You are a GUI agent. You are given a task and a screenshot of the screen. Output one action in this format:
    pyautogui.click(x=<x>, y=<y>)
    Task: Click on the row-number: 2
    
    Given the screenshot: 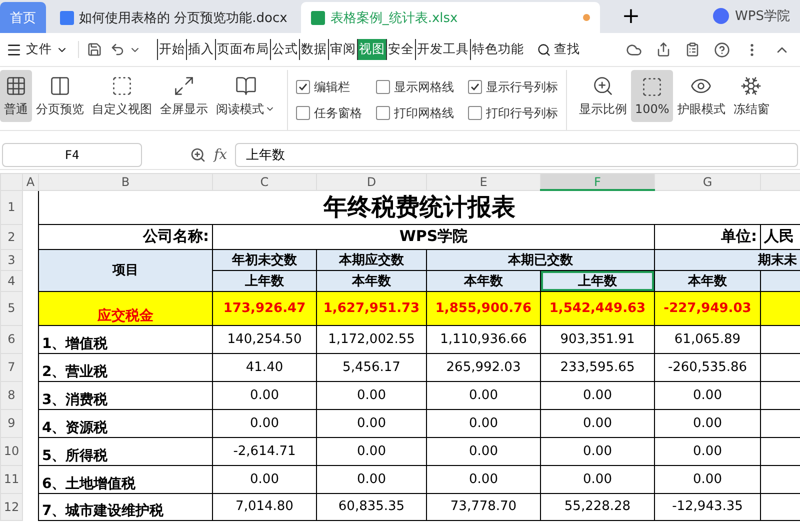 What is the action you would take?
    pyautogui.click(x=11, y=236)
    